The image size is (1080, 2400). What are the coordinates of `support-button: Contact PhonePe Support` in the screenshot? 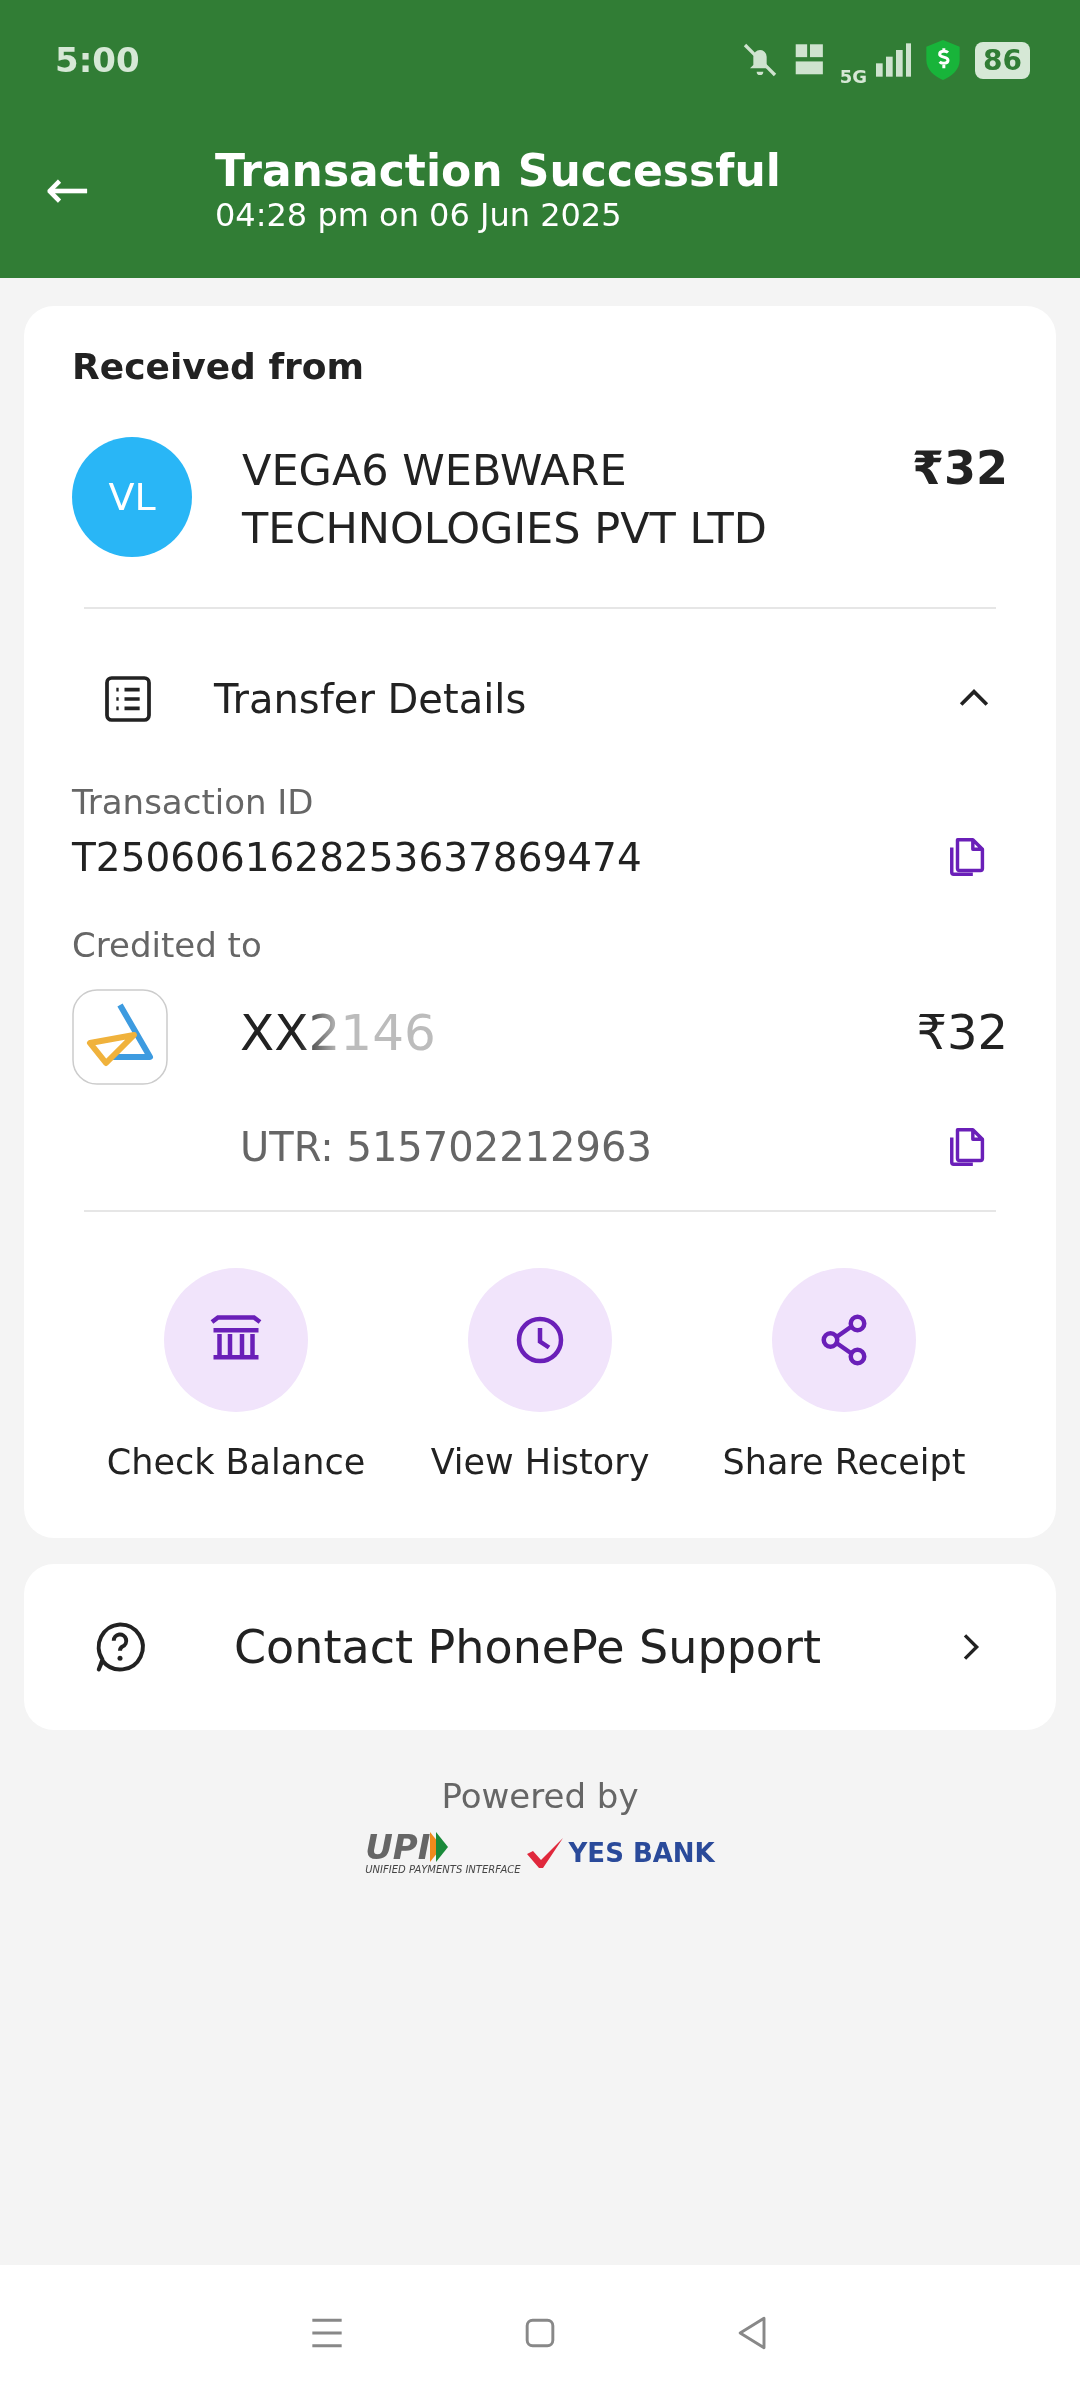 It's located at (540, 1647).